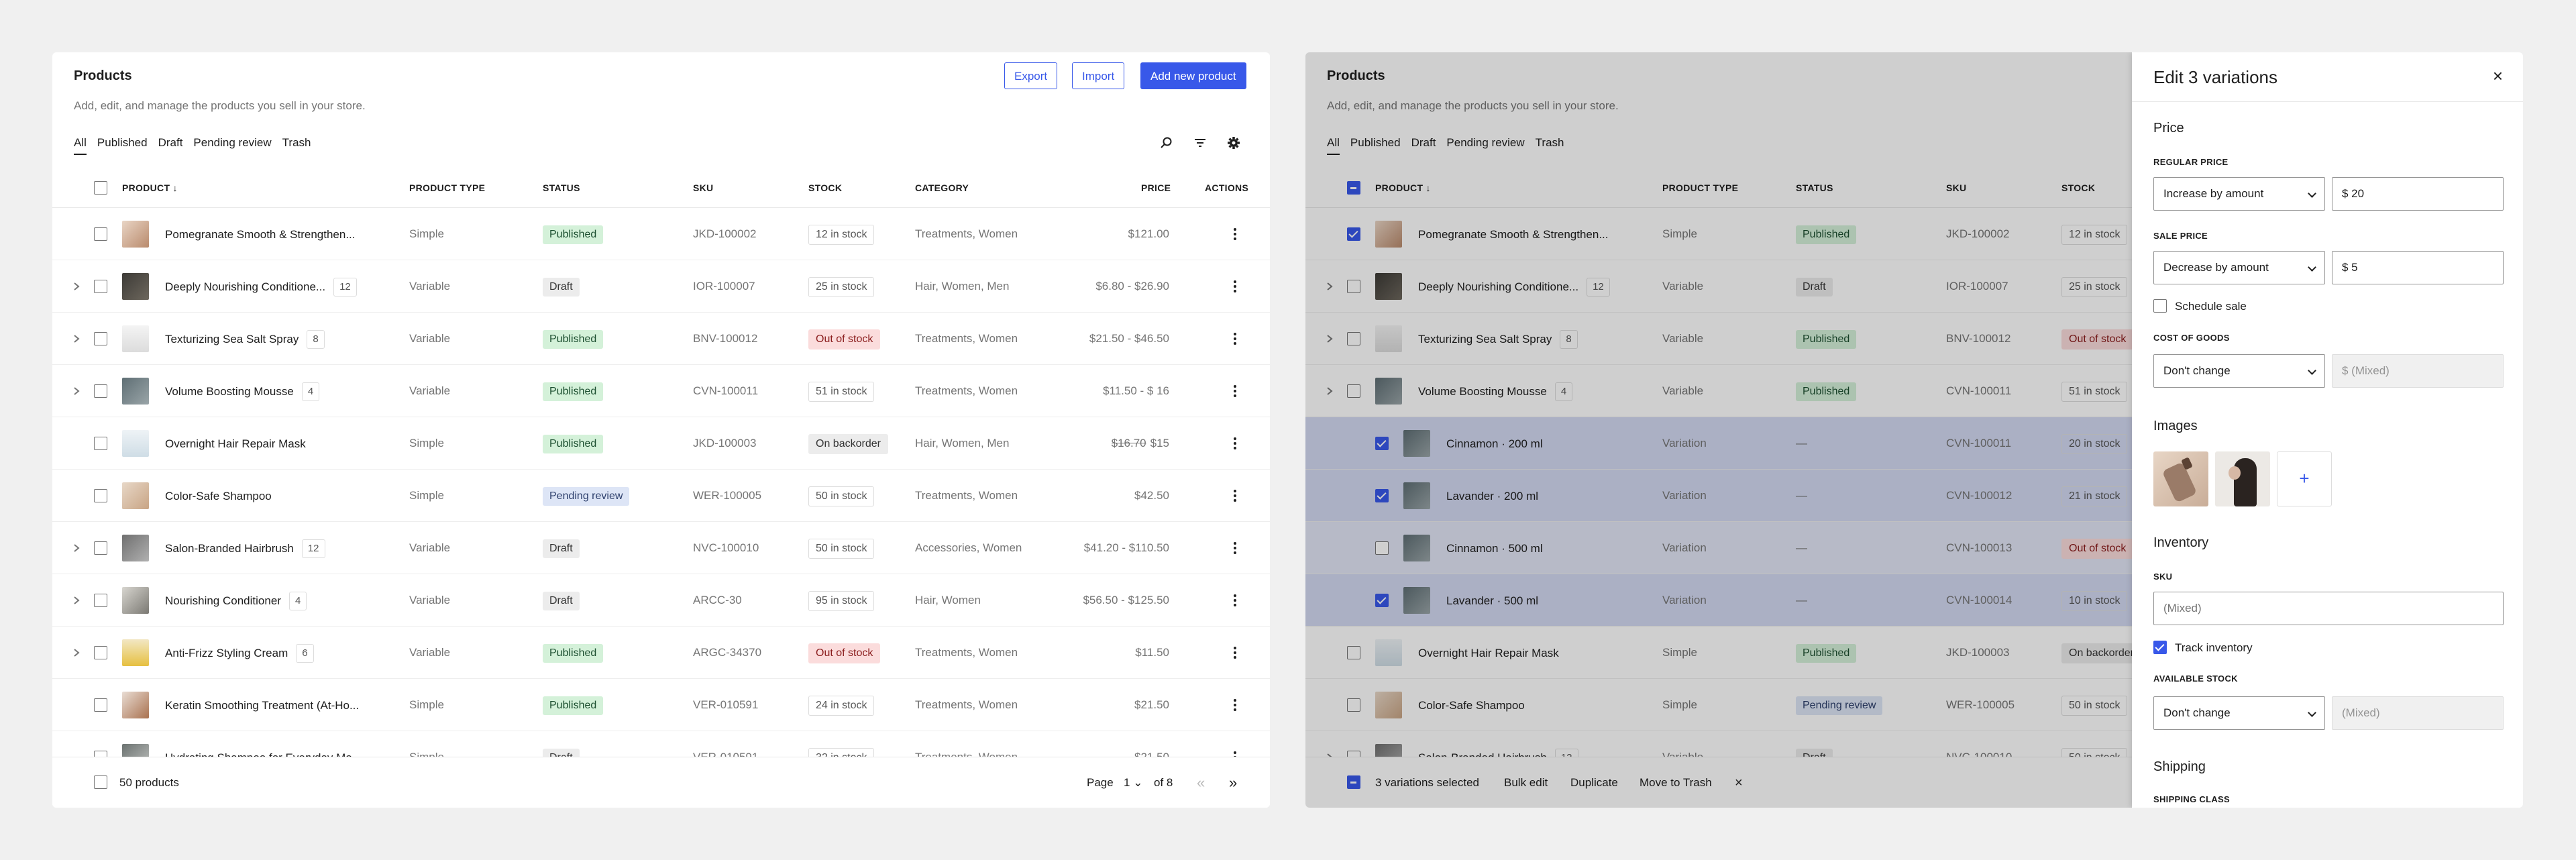 Image resolution: width=2576 pixels, height=860 pixels. What do you see at coordinates (1700, 188) in the screenshot?
I see `col-product-type: PRODUCT TYPE` at bounding box center [1700, 188].